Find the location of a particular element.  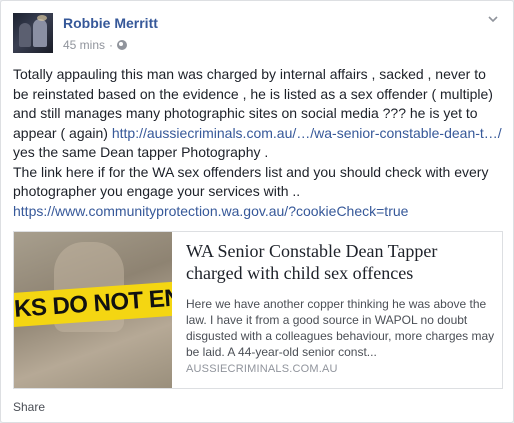

post-text-part2: yes the same Dean tapper Photography . is located at coordinates (141, 152).